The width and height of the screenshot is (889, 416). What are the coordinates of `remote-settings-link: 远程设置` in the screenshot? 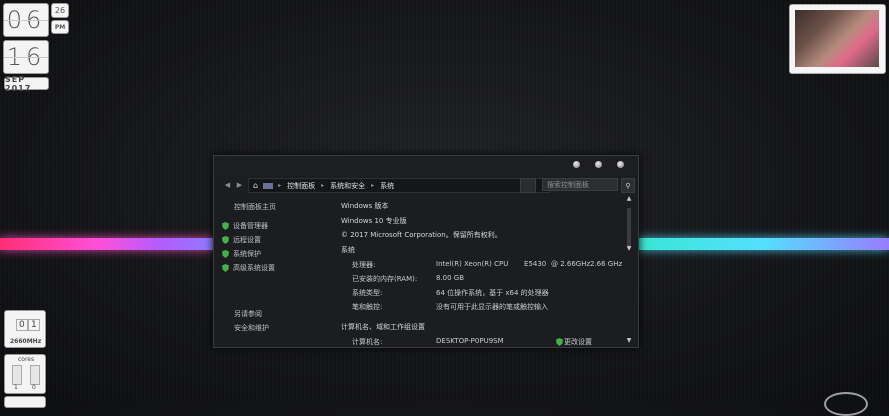 It's located at (241, 240).